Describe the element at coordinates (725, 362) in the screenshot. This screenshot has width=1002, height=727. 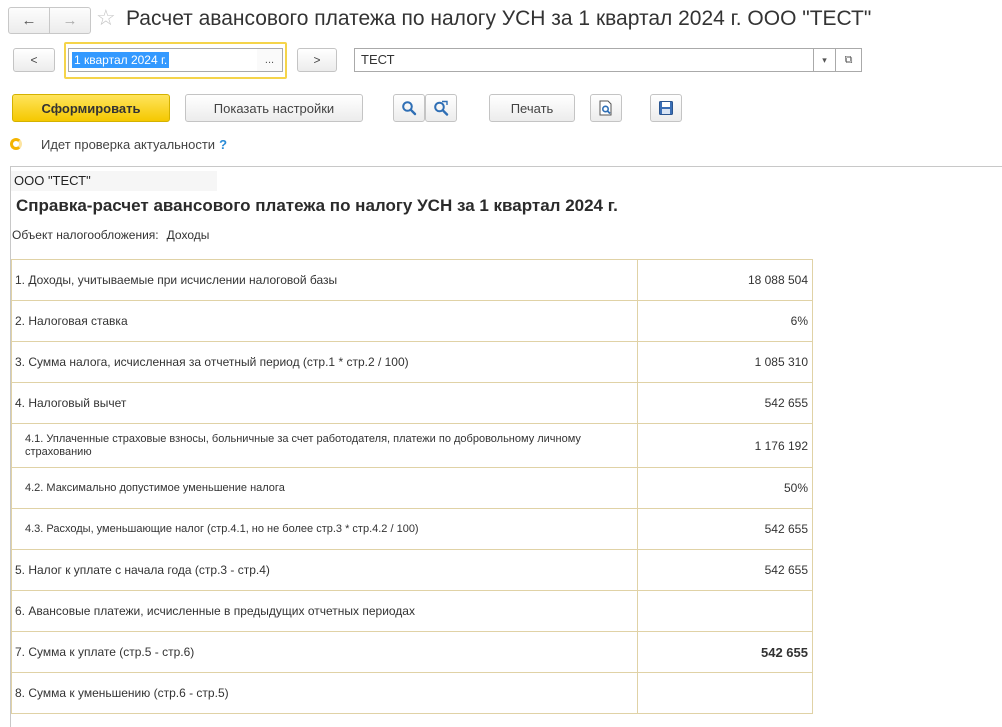
I see `row-value: 1 085 310` at that location.